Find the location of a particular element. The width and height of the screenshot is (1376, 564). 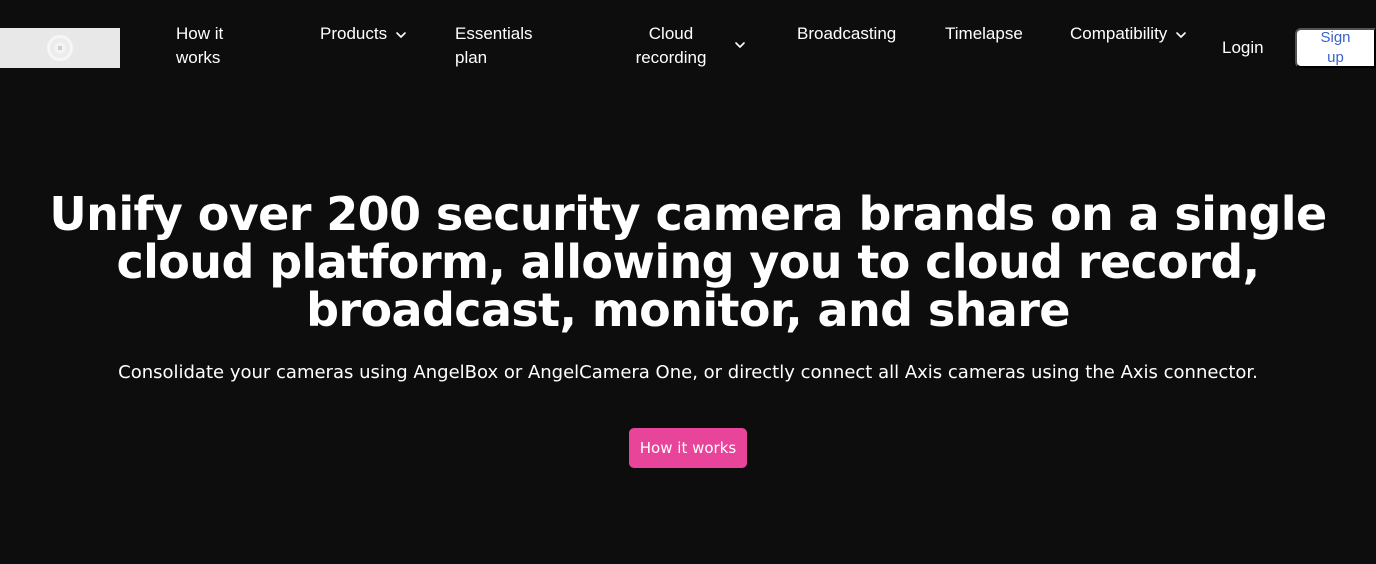

nav-timelapse-label: Timelapse is located at coordinates (984, 33).